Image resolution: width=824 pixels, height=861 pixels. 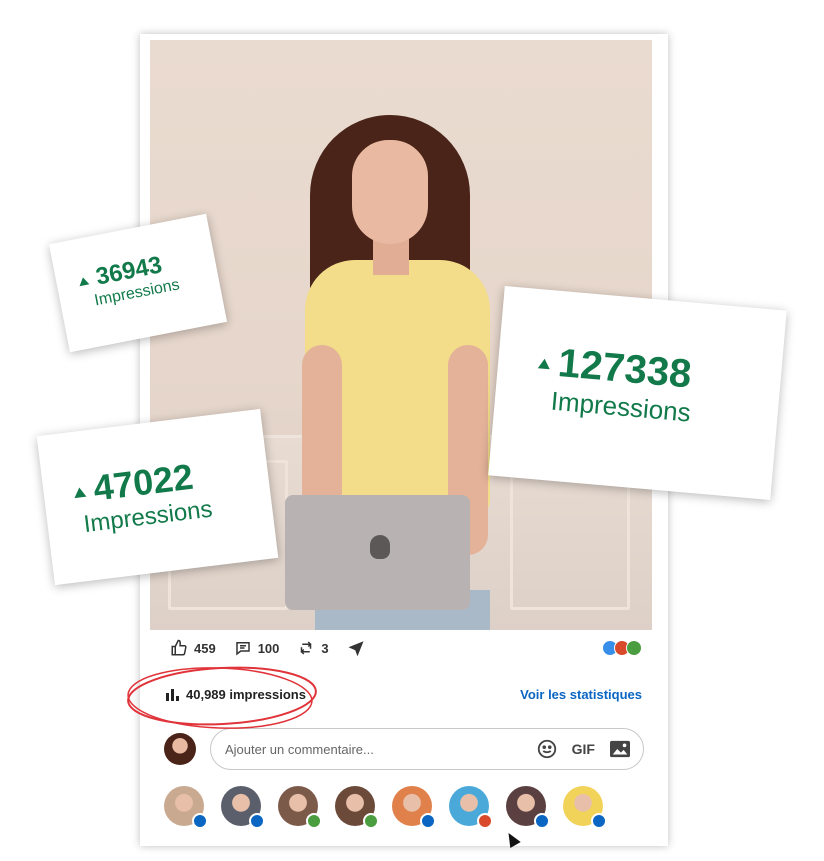 I want to click on repost-action: 3, so click(x=313, y=648).